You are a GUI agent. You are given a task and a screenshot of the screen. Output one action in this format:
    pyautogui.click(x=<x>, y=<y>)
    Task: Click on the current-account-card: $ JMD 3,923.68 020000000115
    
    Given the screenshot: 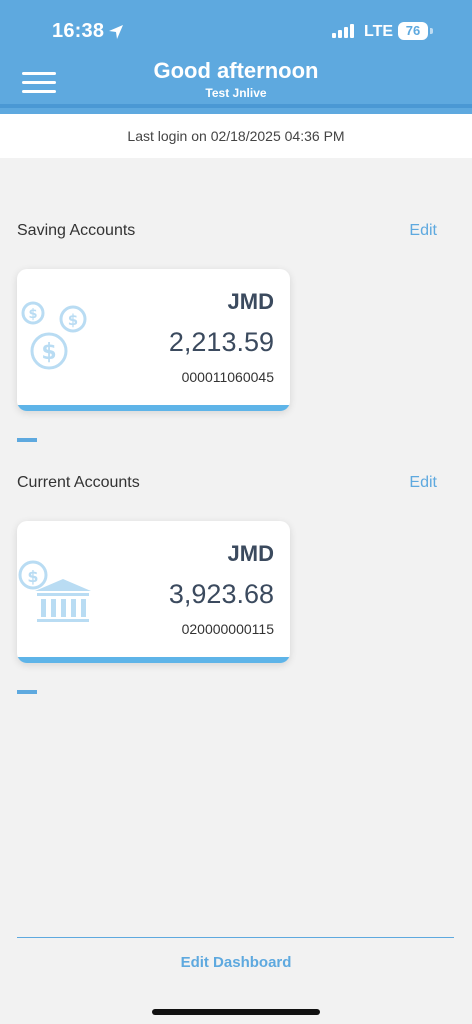 What is the action you would take?
    pyautogui.click(x=153, y=592)
    